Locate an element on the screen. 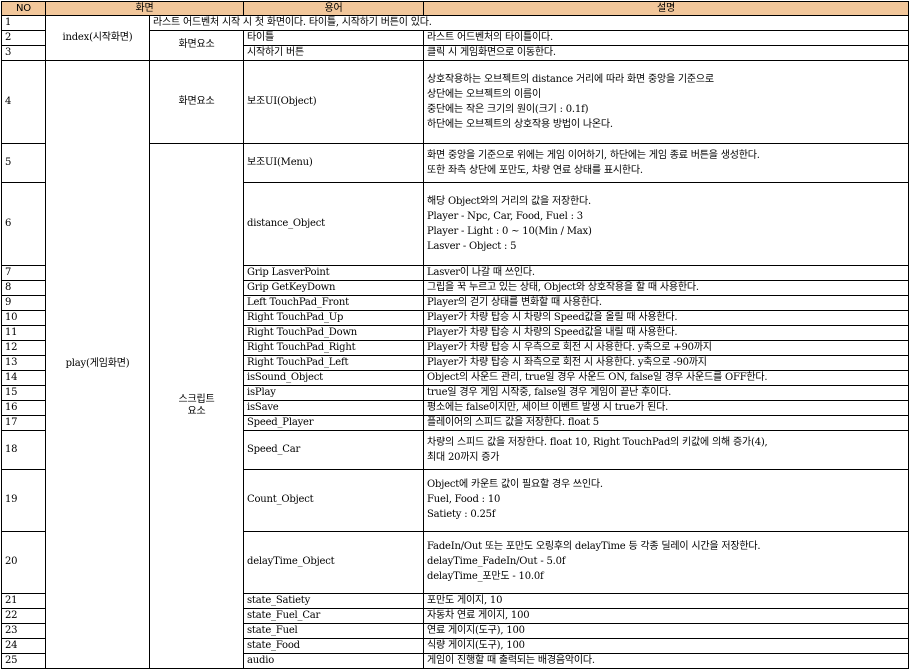 This screenshot has height=671, width=909. row-term: isSound_Object is located at coordinates (333, 378).